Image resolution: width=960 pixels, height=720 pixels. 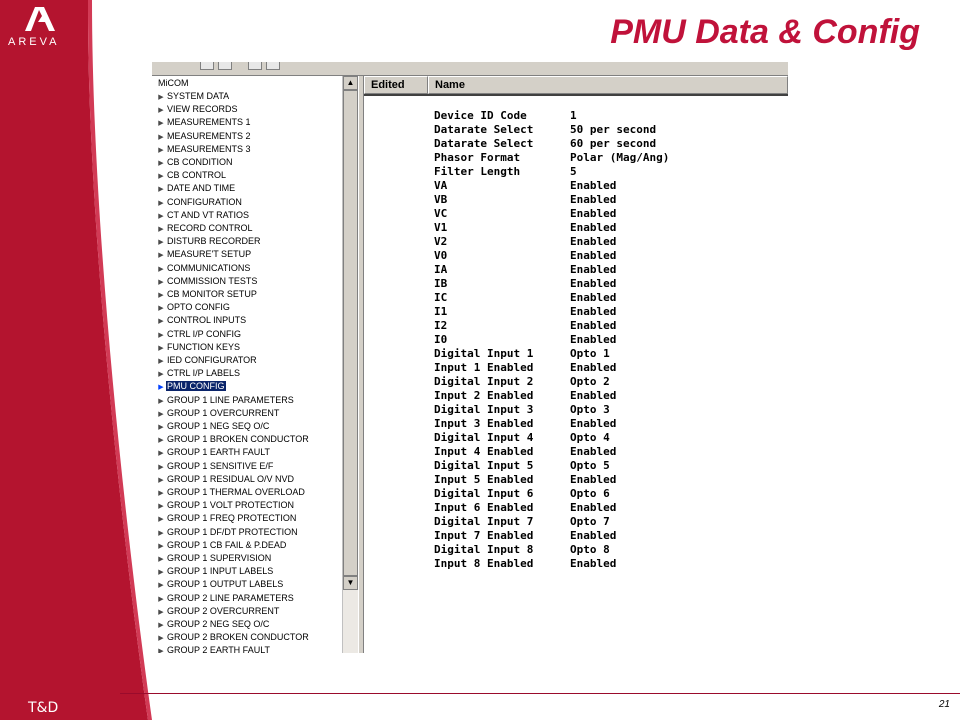 I want to click on setting-row: Input 5 Enabled Enabled, so click(x=525, y=480).